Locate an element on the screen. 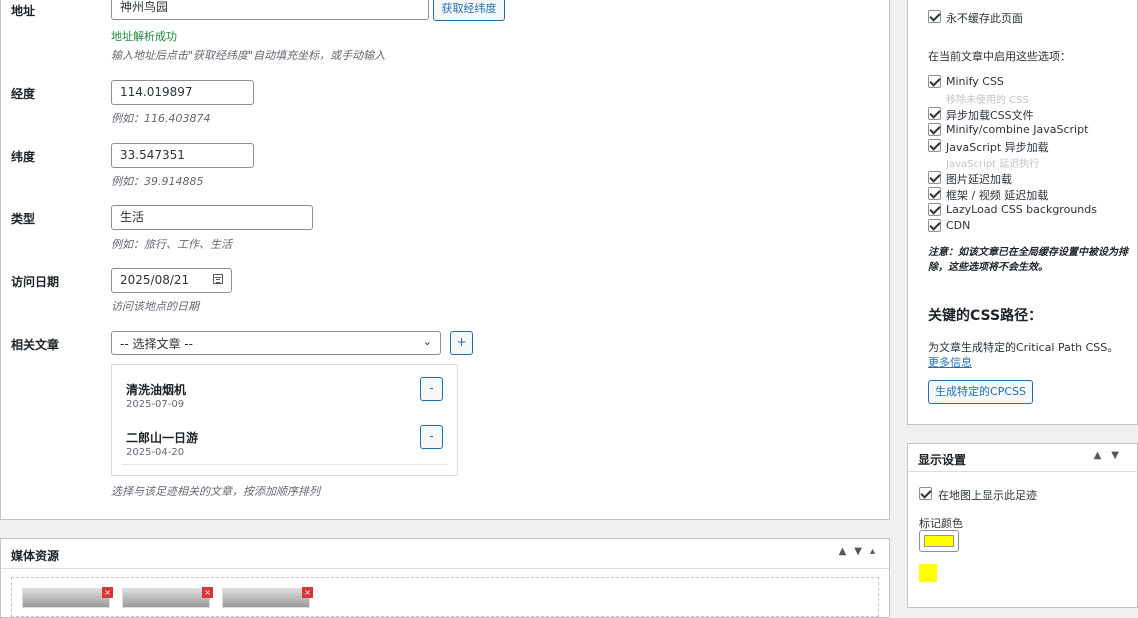 Image resolution: width=1138 pixels, height=618 pixels. show-on-map-checkbox is located at coordinates (925, 493).